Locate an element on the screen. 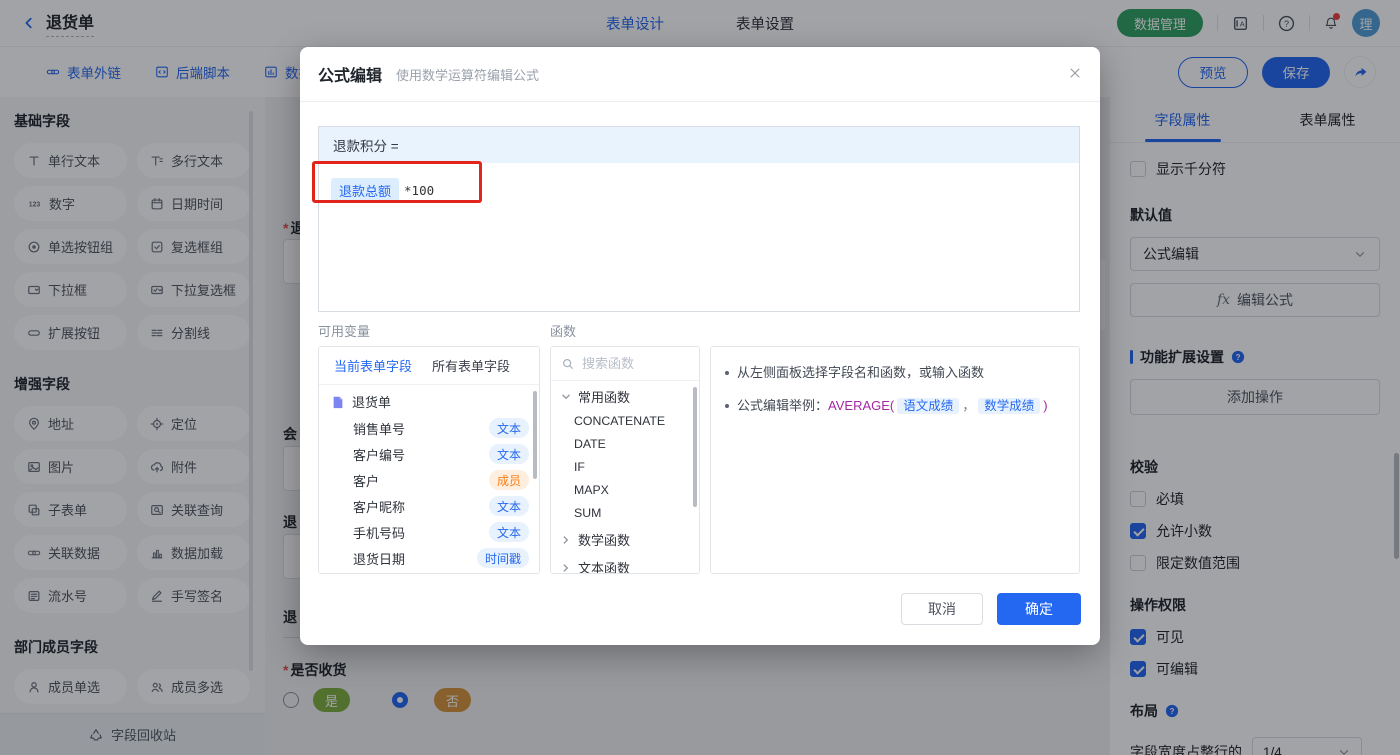 This screenshot has height=755, width=1400. modal-subtitle: 使用数学运算符编辑公式 is located at coordinates (468, 75).